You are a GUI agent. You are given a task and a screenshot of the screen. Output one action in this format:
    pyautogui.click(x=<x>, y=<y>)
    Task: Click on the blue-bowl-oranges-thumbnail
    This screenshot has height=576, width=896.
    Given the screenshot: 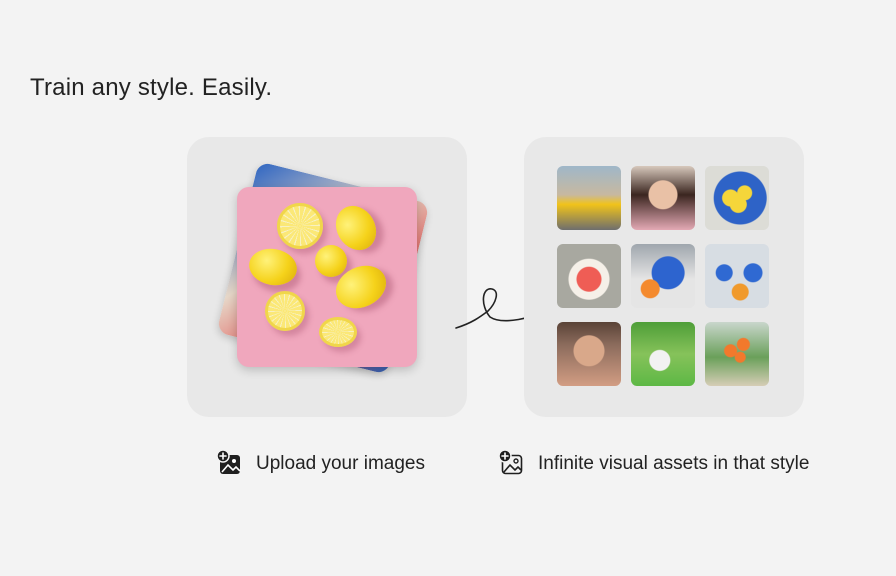 What is the action you would take?
    pyautogui.click(x=663, y=276)
    